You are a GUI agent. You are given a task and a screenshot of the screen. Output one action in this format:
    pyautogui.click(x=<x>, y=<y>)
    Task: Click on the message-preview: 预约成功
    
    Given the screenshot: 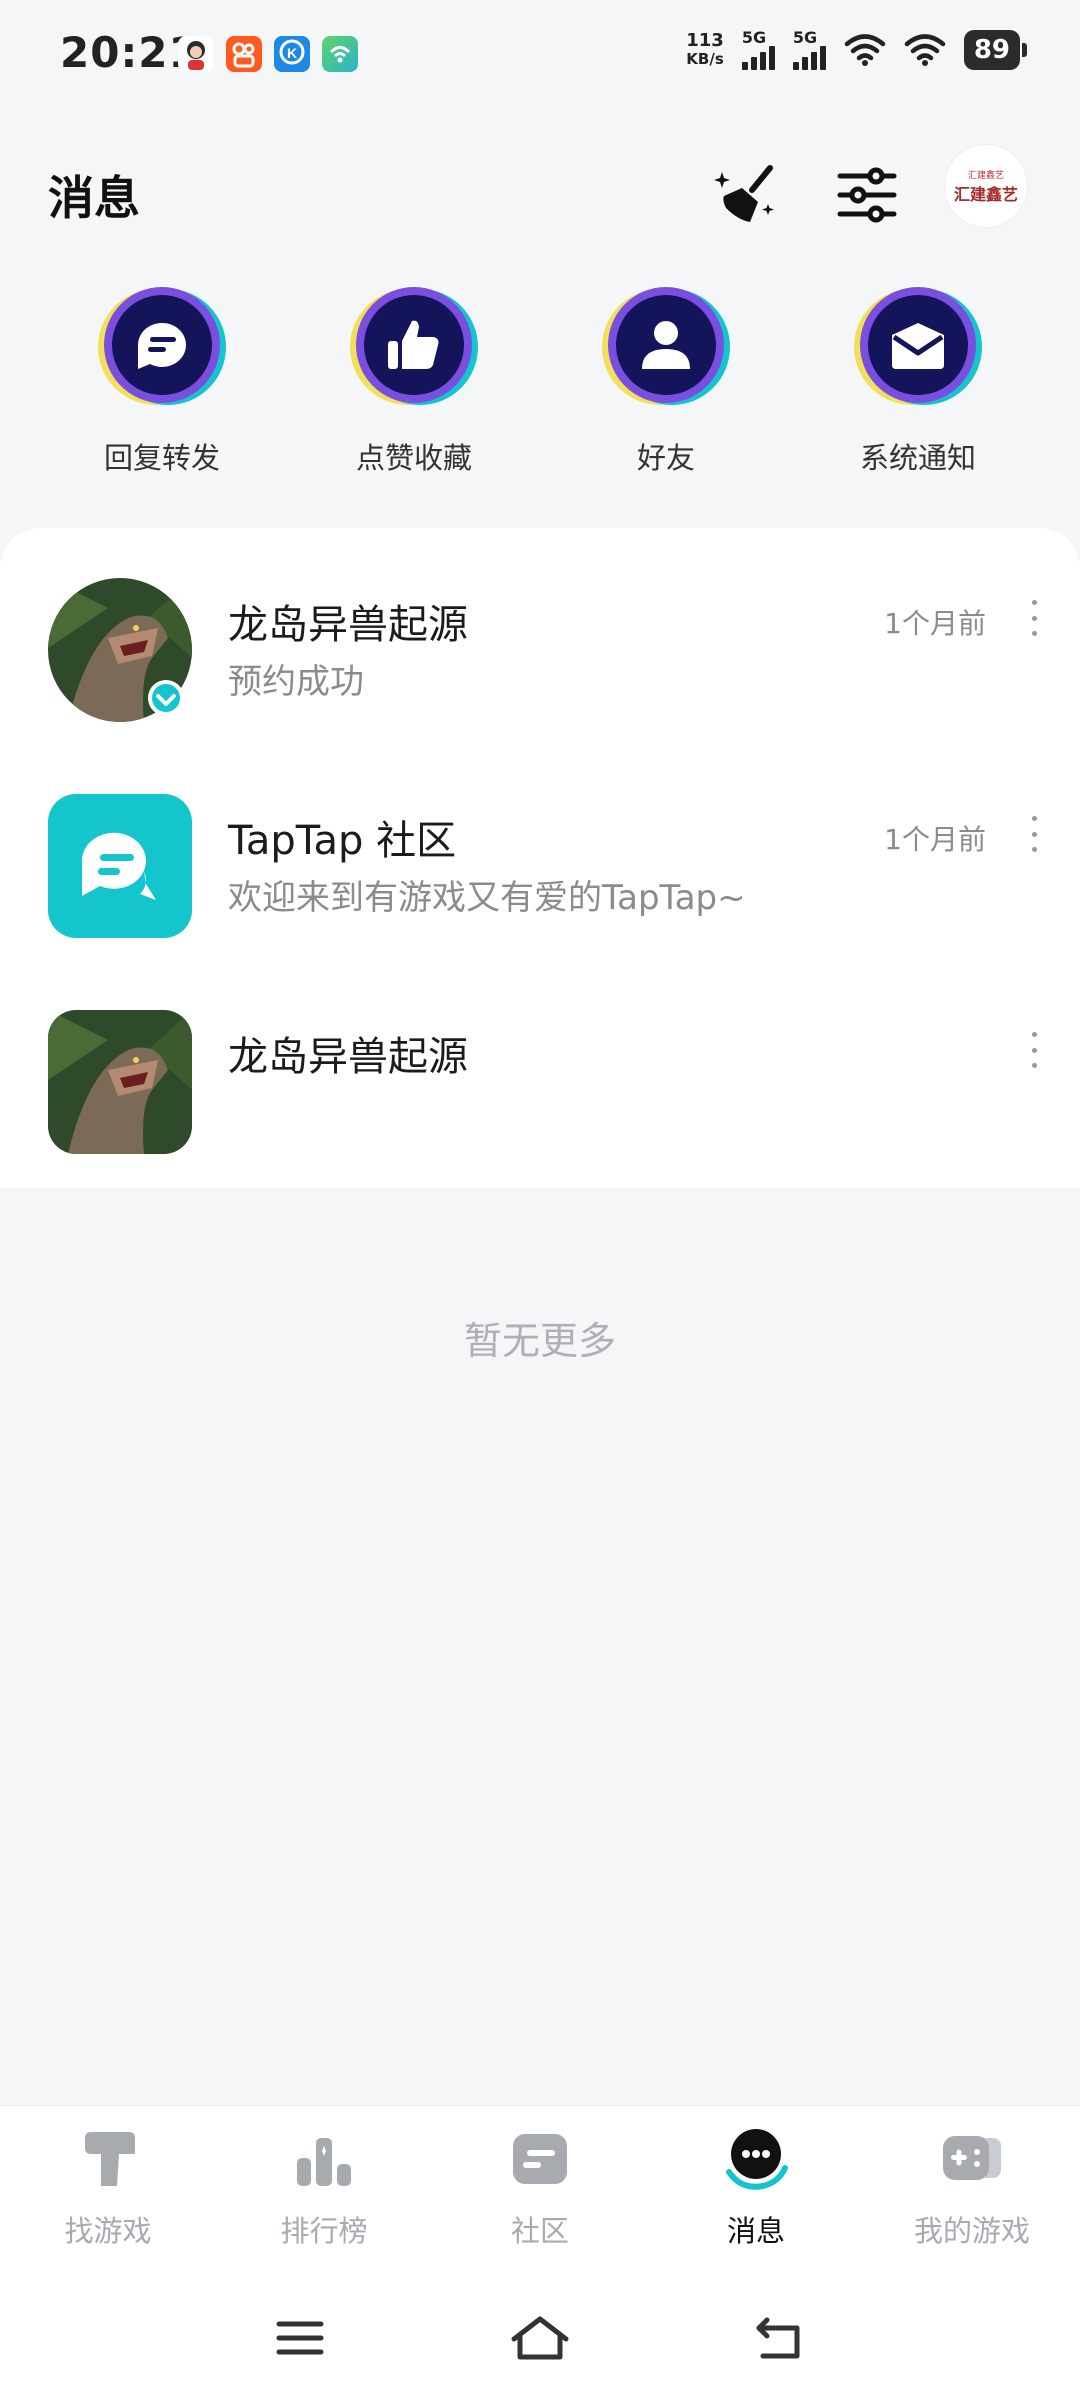 What is the action you would take?
    pyautogui.click(x=296, y=682)
    